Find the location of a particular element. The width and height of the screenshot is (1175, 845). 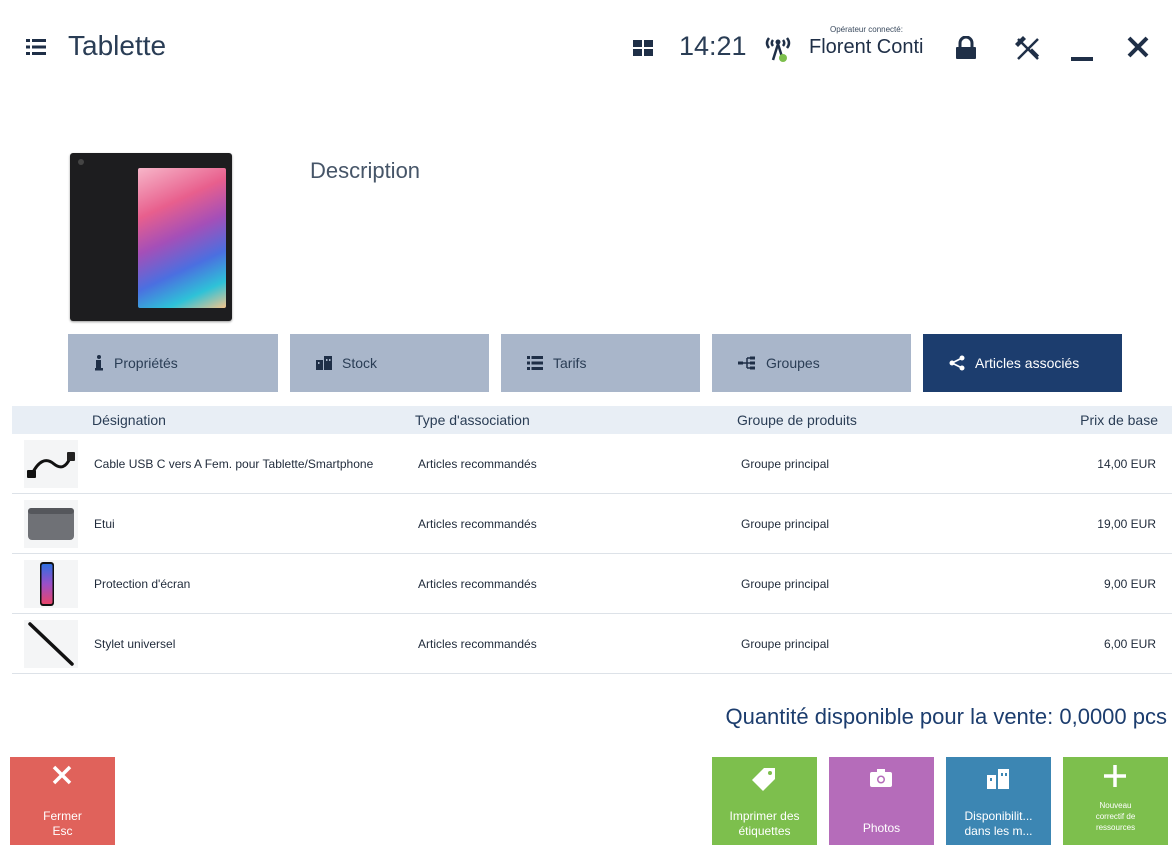

base-price: 9,00 EUR is located at coordinates (1129, 584).